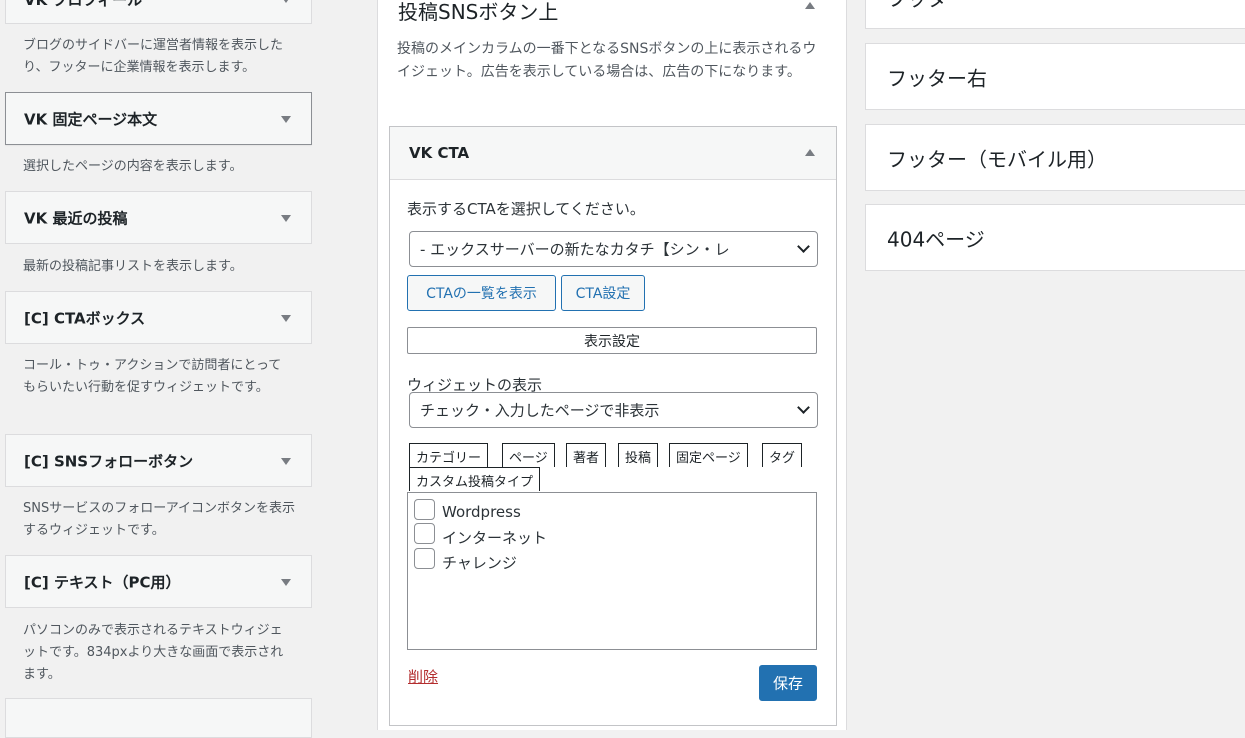 The image size is (1245, 738). What do you see at coordinates (159, 519) in the screenshot?
I see `widget-desc: SNSサービスのフォローアイコンボタンを表示するウィジェットです。` at bounding box center [159, 519].